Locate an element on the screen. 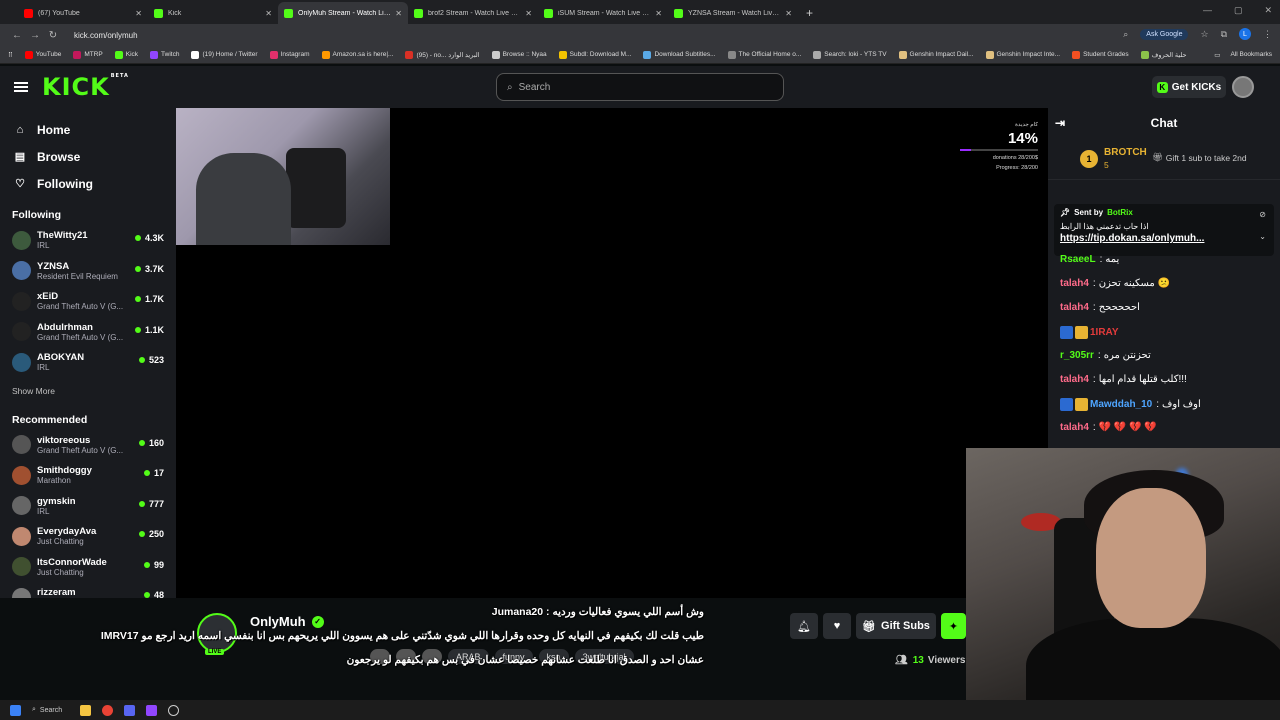  sidebar-channel: TheWitty21 IRL 4.3K is located at coordinates (88, 240).